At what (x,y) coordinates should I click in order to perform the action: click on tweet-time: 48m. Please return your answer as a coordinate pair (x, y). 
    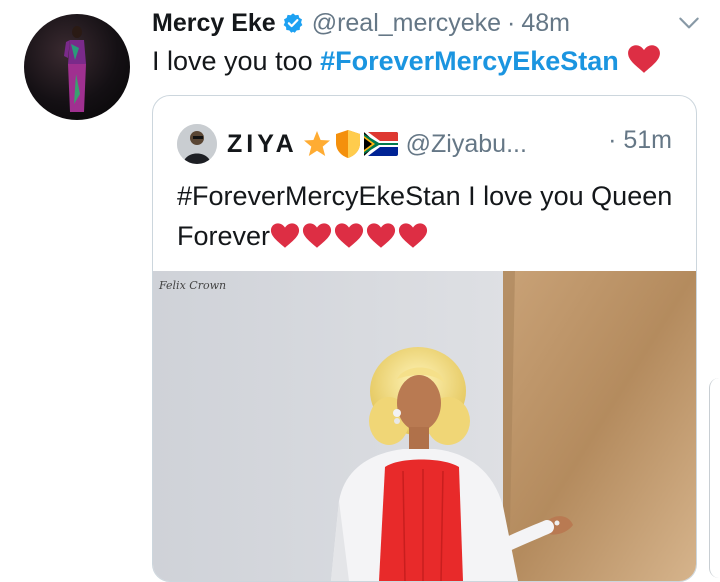
    Looking at the image, I should click on (545, 23).